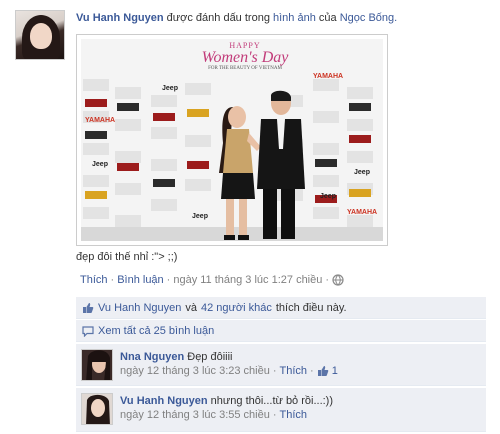 The height and width of the screenshot is (434, 500). I want to click on likes-others-link: 42 người khác, so click(236, 308).